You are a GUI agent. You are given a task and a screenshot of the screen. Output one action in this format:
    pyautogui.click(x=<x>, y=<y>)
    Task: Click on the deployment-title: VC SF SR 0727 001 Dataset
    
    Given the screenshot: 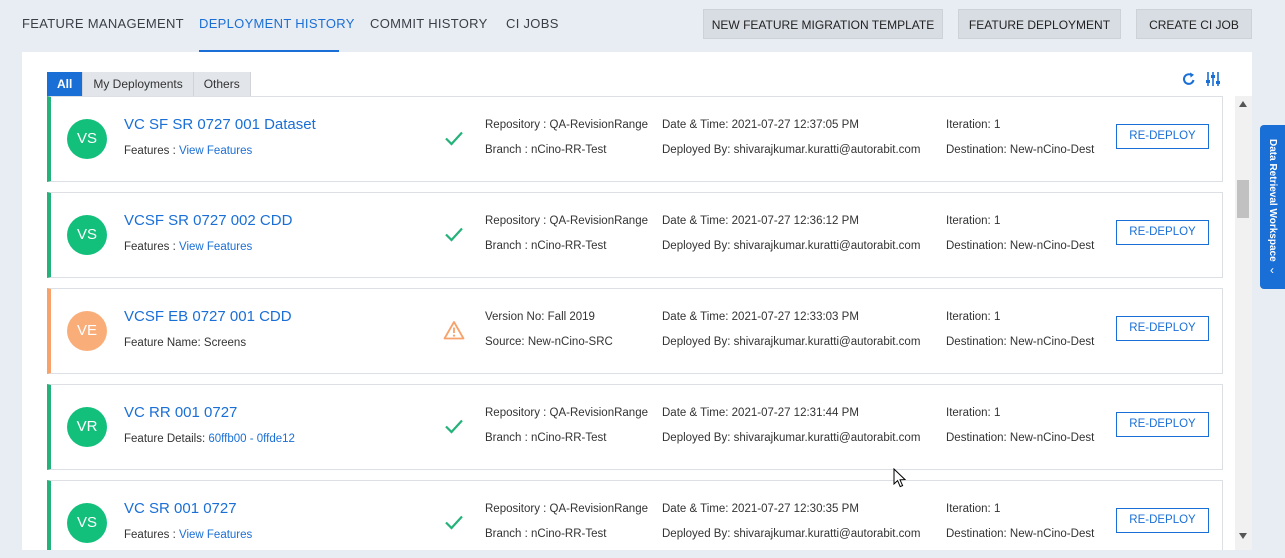 What is the action you would take?
    pyautogui.click(x=220, y=124)
    